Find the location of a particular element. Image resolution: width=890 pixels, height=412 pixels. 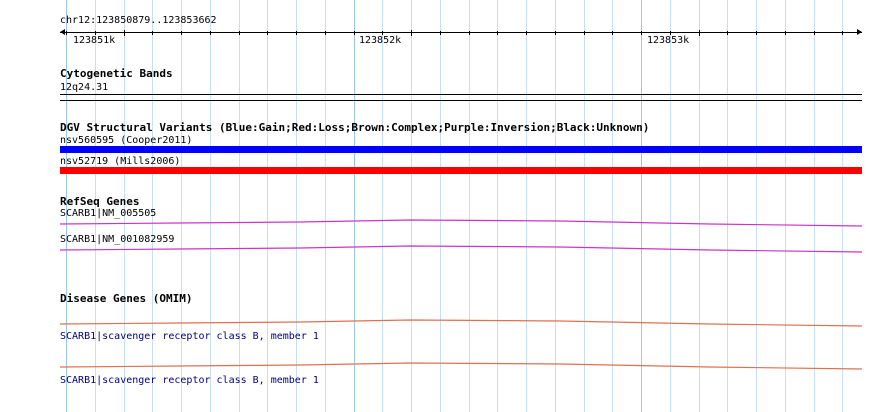

track-title-refseq: RefSeq Genes is located at coordinates (100, 201).